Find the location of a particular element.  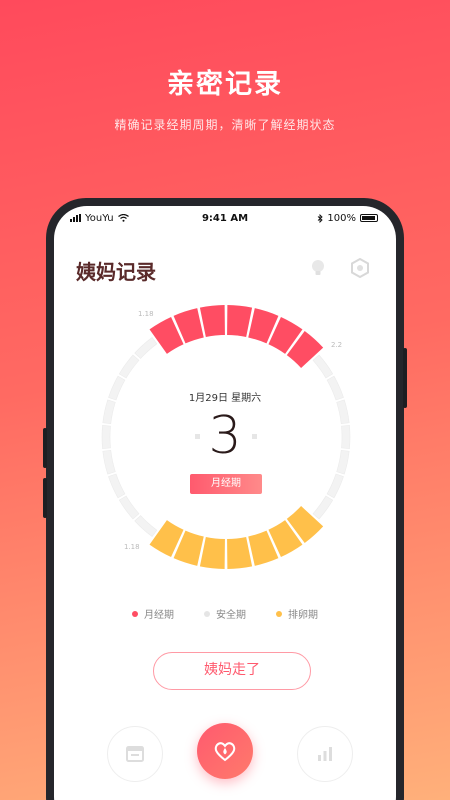

period-end-label: 2.2 is located at coordinates (337, 345).